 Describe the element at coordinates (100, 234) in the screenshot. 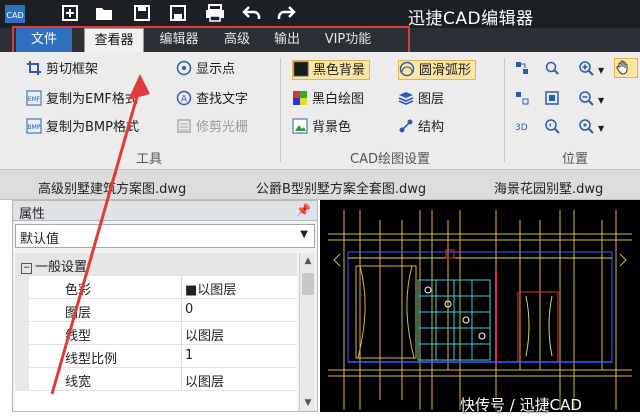

I see `annotation-arrow` at that location.